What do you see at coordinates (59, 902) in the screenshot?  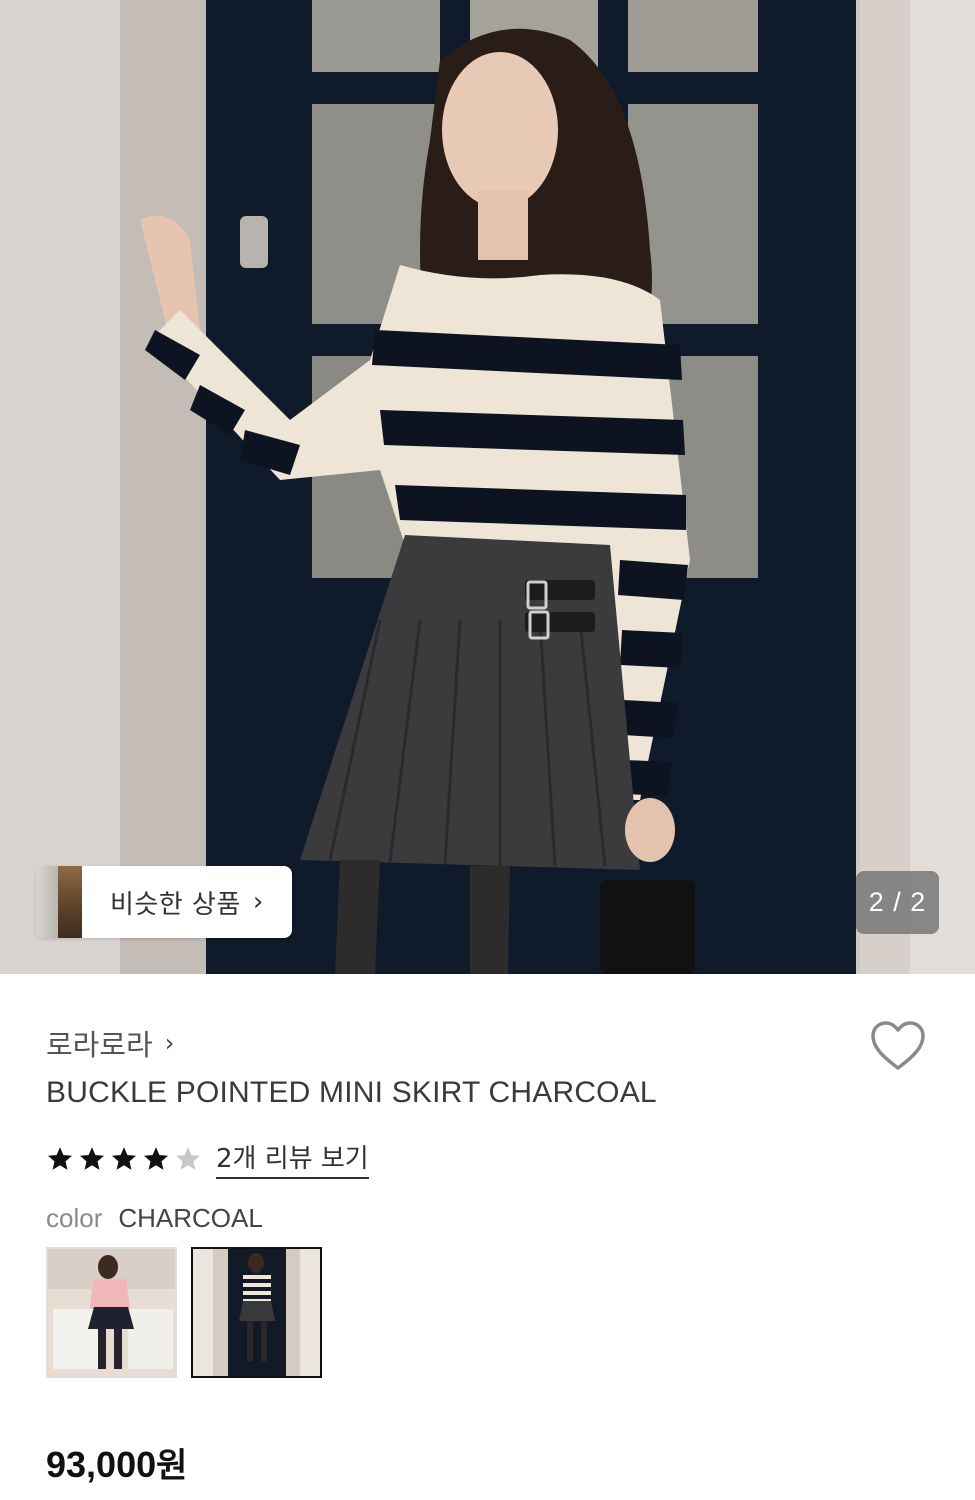 I see `similar-products-thumbnail` at bounding box center [59, 902].